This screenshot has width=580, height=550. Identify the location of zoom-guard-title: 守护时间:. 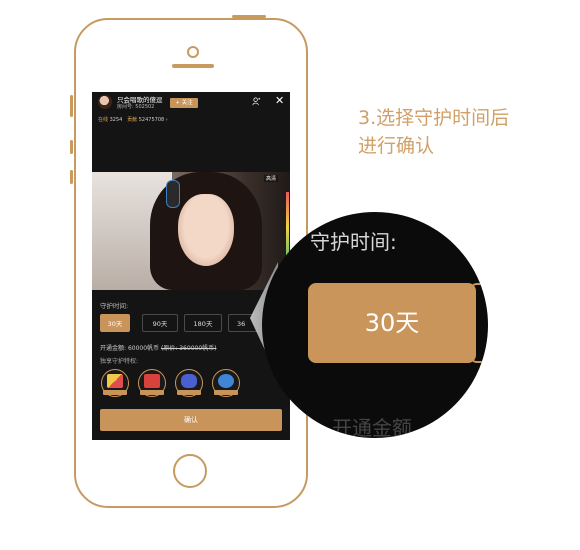
(353, 242).